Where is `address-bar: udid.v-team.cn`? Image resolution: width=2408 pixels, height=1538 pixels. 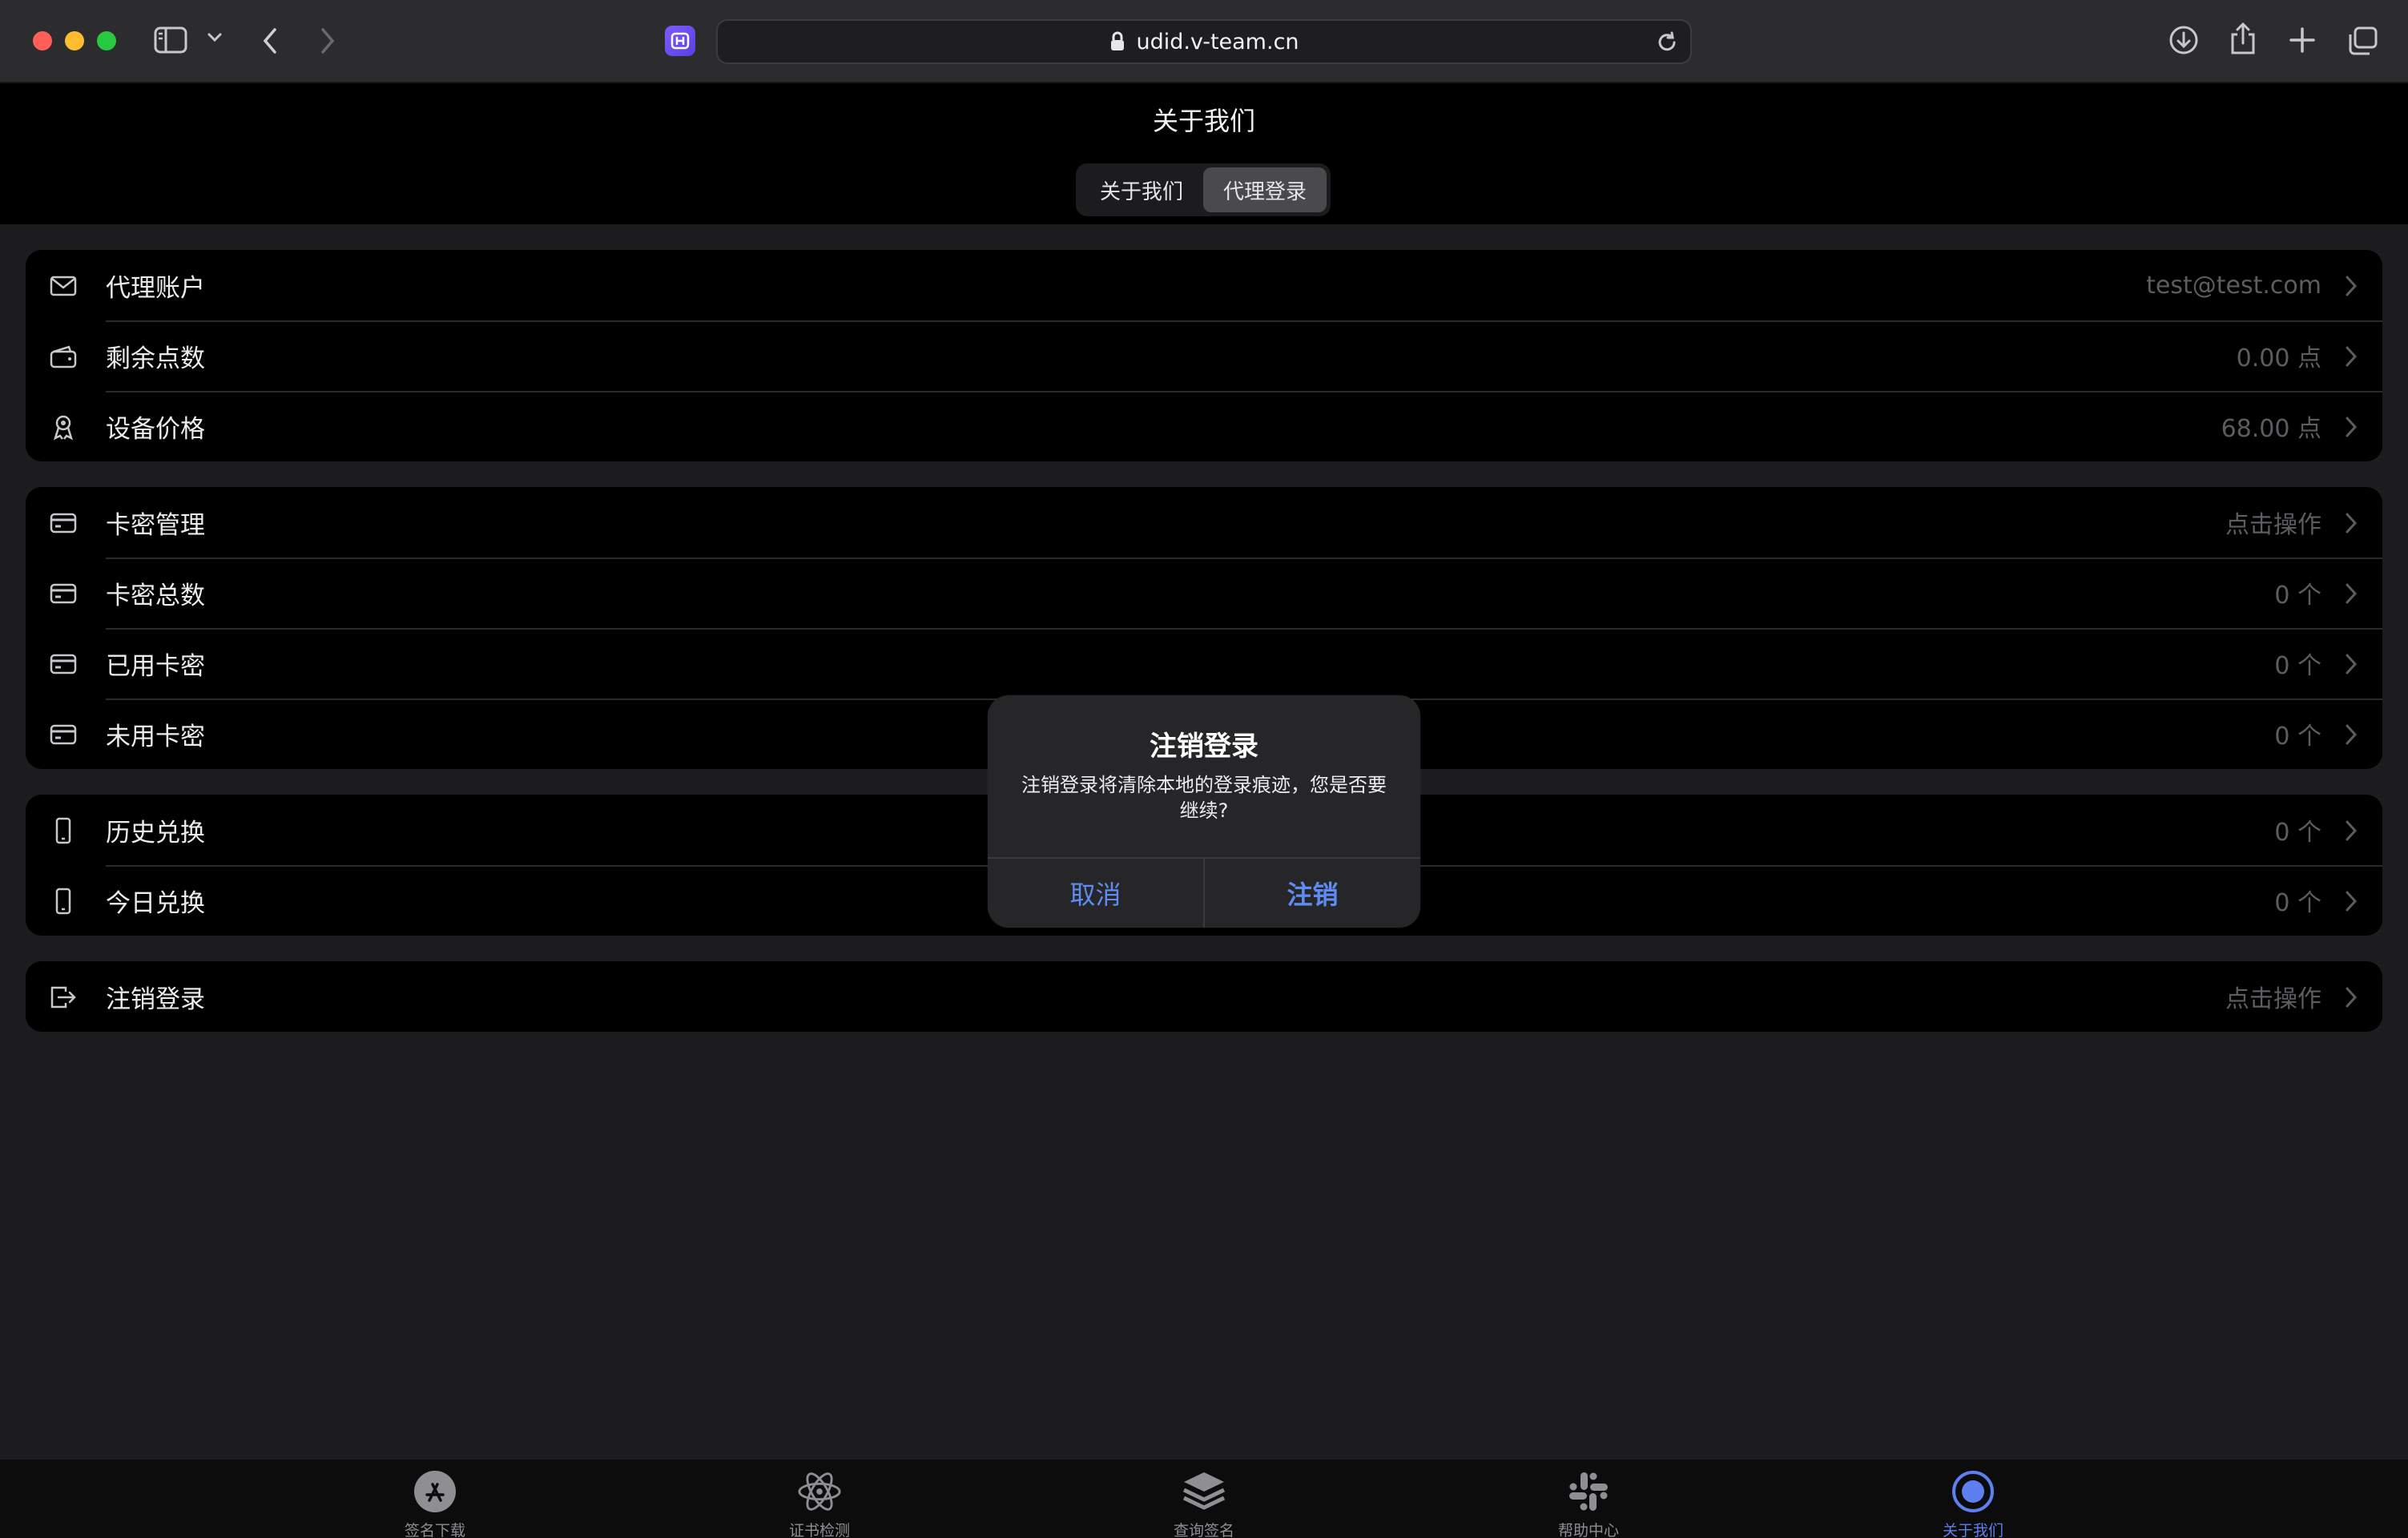 address-bar: udid.v-team.cn is located at coordinates (1204, 41).